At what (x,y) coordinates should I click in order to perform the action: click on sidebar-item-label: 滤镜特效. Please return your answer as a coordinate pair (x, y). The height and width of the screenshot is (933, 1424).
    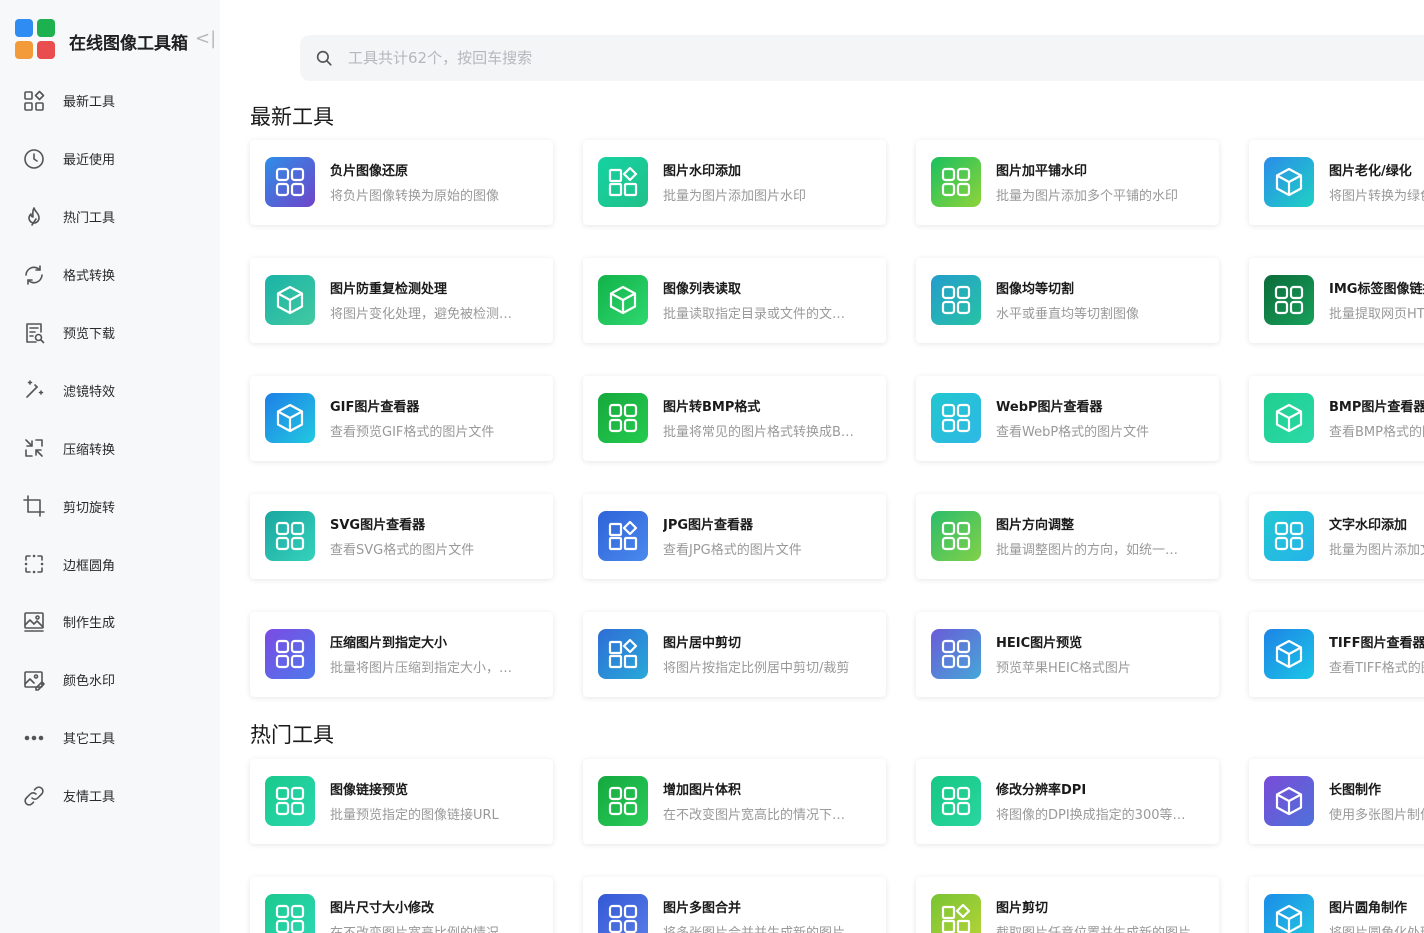
    Looking at the image, I should click on (89, 392).